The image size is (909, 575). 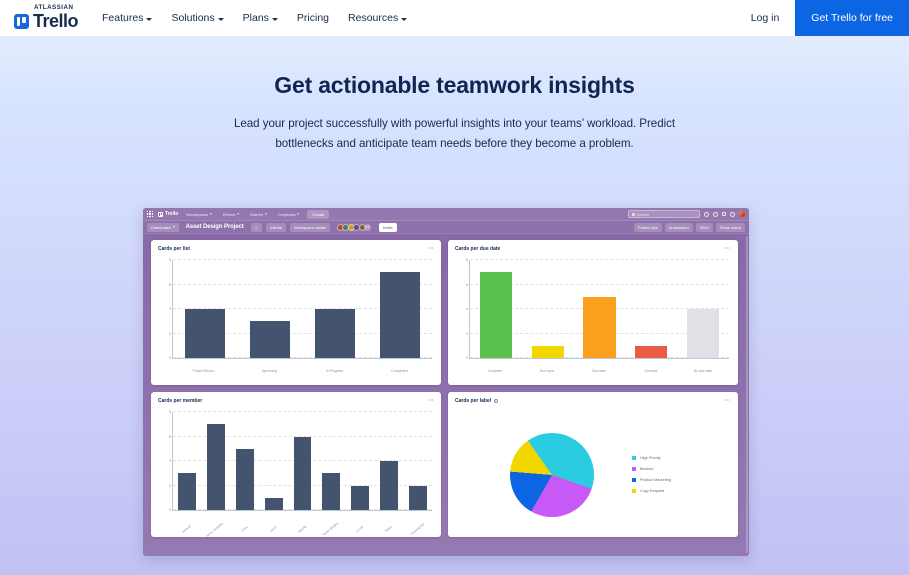 What do you see at coordinates (276, 227) in the screenshot?
I see `jira-integration-button: Infinite` at bounding box center [276, 227].